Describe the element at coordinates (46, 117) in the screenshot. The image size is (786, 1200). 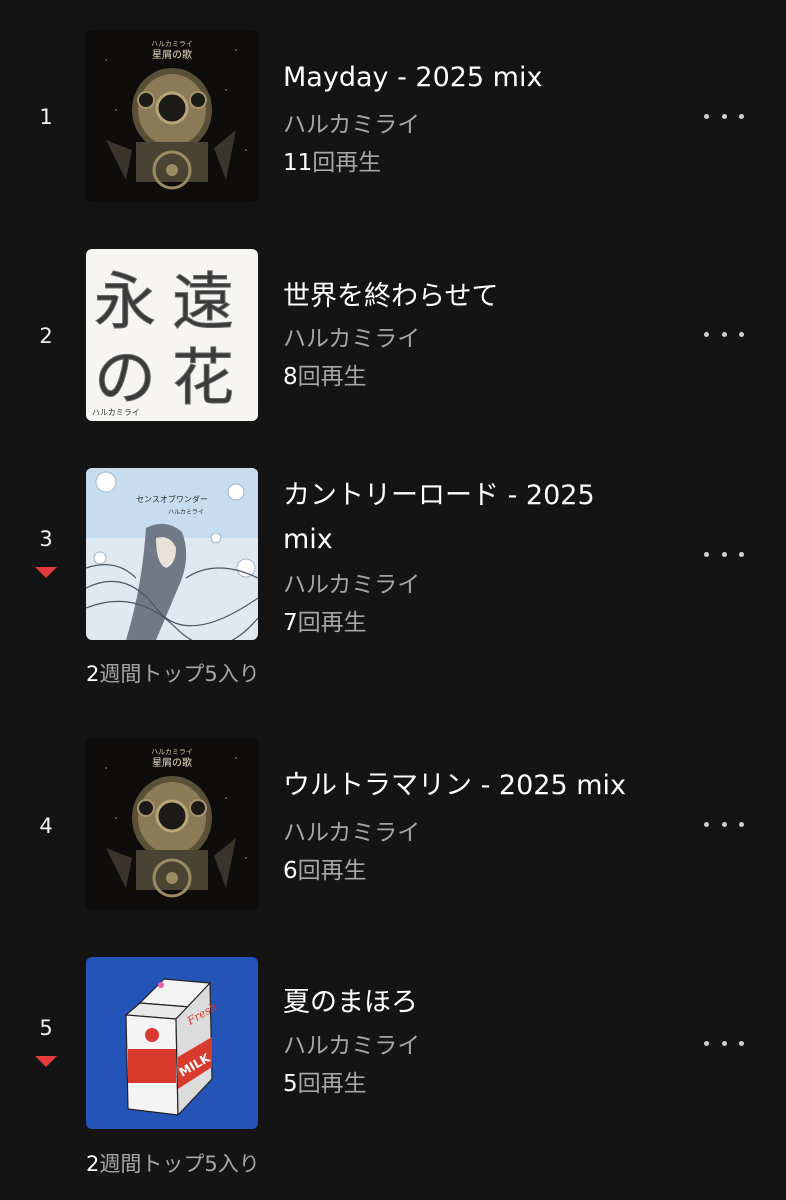
I see `rank-number: 1` at that location.